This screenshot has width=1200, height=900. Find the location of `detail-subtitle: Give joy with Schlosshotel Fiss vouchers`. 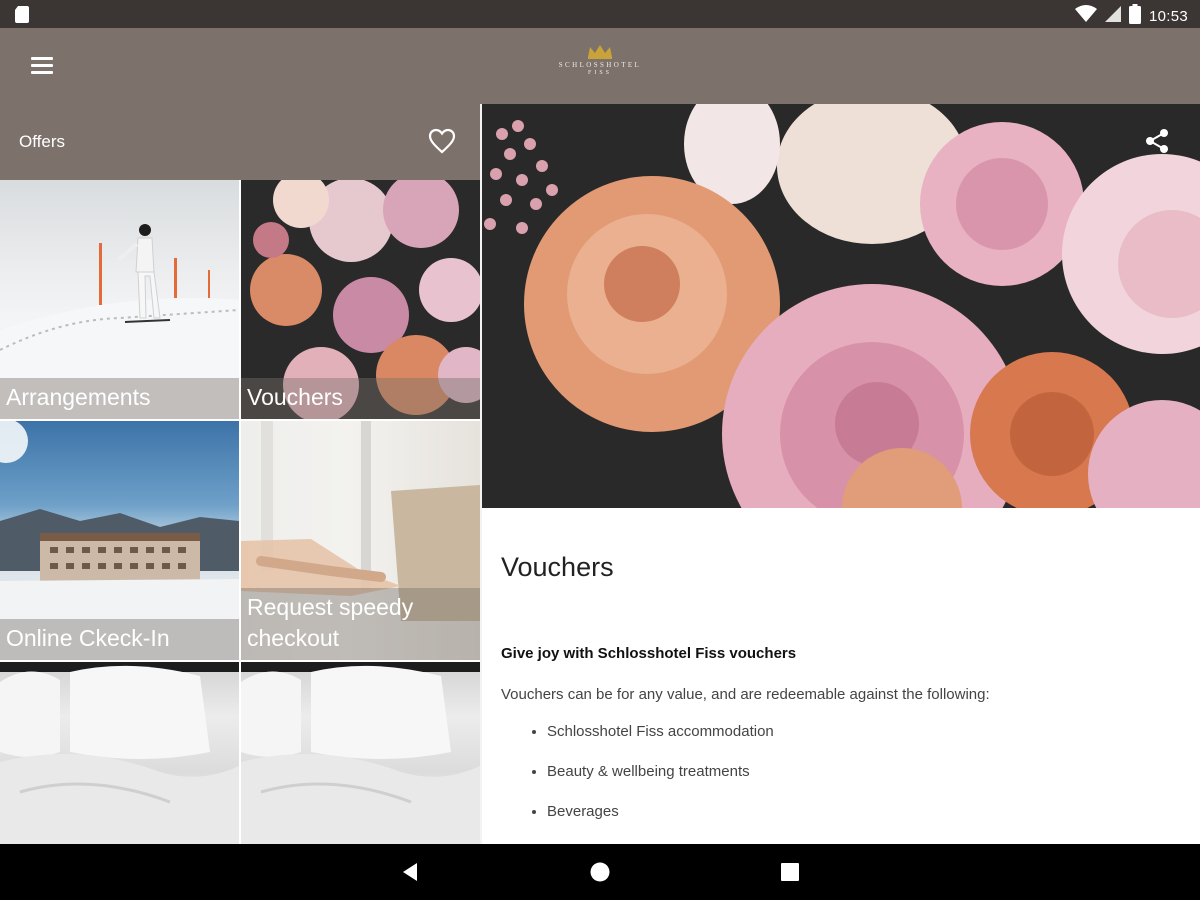

detail-subtitle: Give joy with Schlosshotel Fiss vouchers is located at coordinates (649, 653).